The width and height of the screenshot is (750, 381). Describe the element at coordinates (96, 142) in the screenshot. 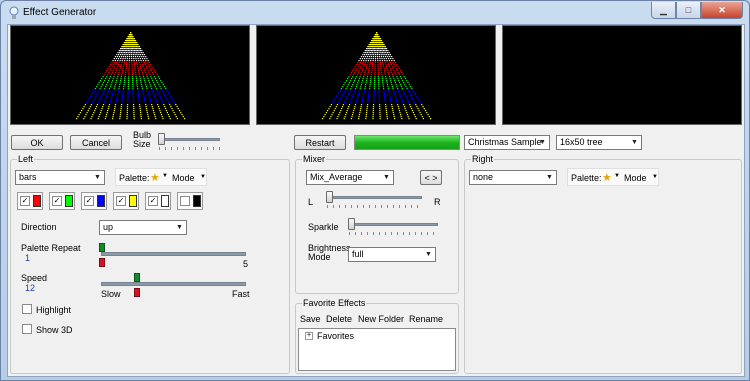

I see `cancel-button: Cancel` at that location.